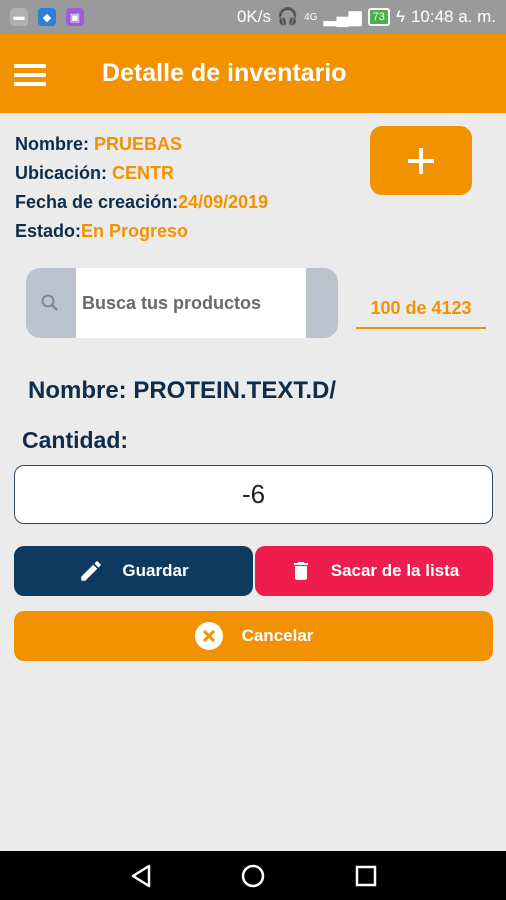 This screenshot has width=506, height=900. I want to click on network-speed: 0K/s, so click(253, 16).